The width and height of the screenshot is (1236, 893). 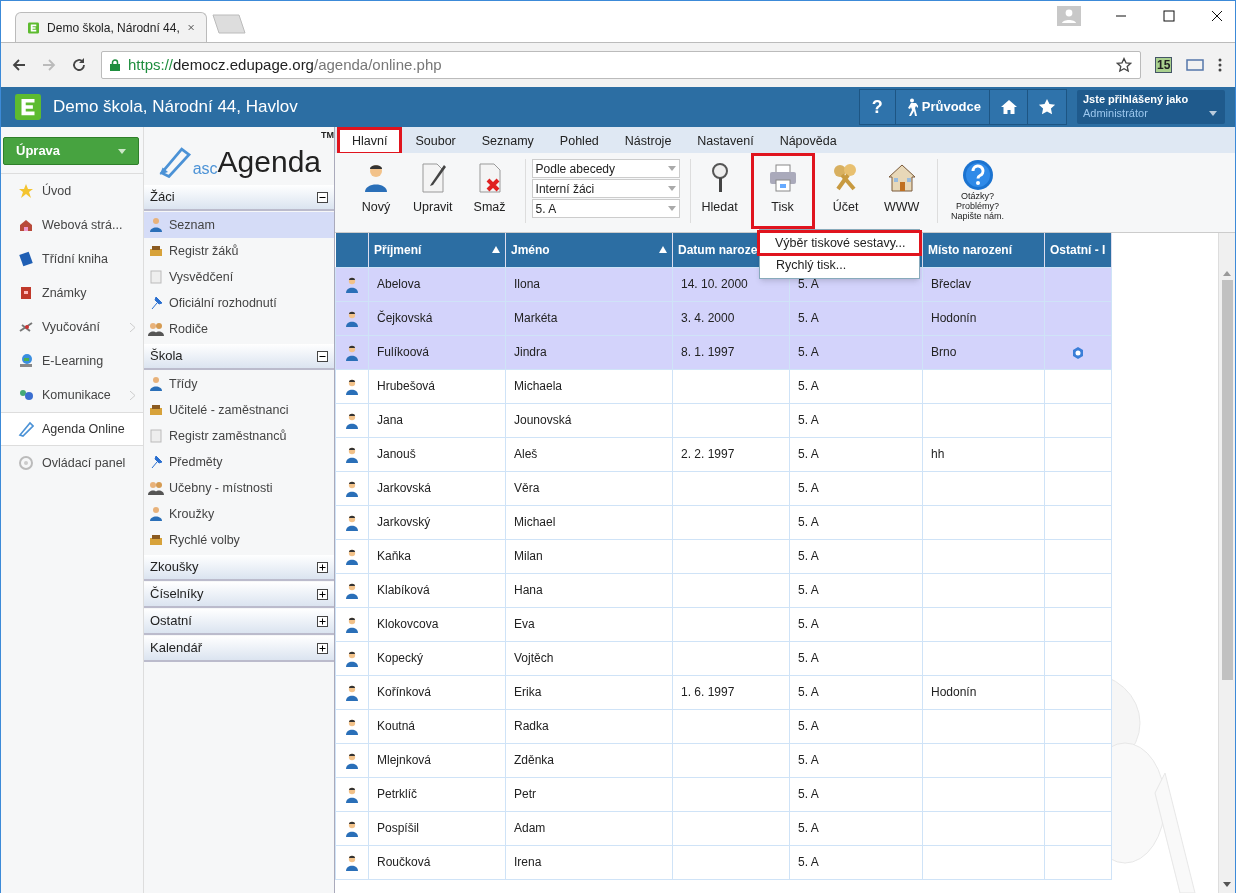 What do you see at coordinates (239, 410) in the screenshot?
I see `section-item: Učitelé - zaměstnanci` at bounding box center [239, 410].